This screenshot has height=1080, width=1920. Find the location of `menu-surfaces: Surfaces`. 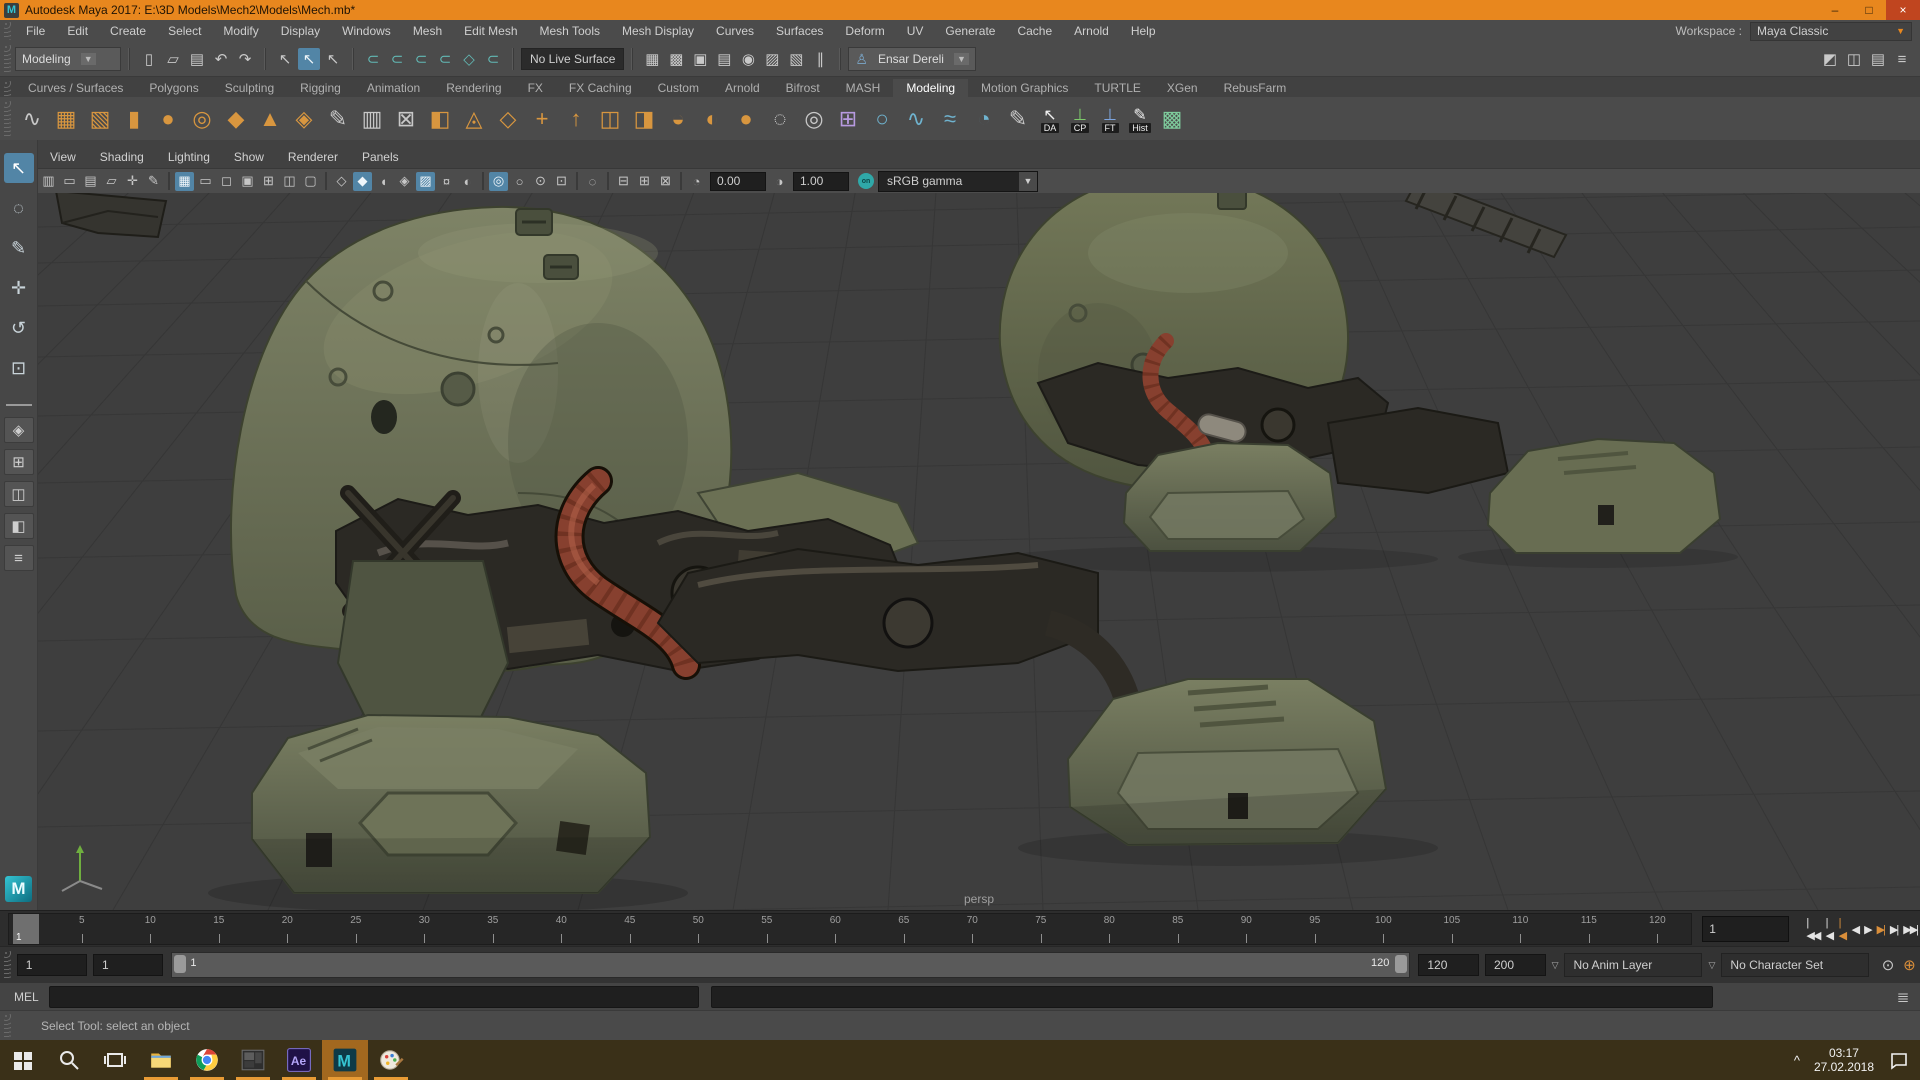

menu-surfaces: Surfaces is located at coordinates (799, 31).